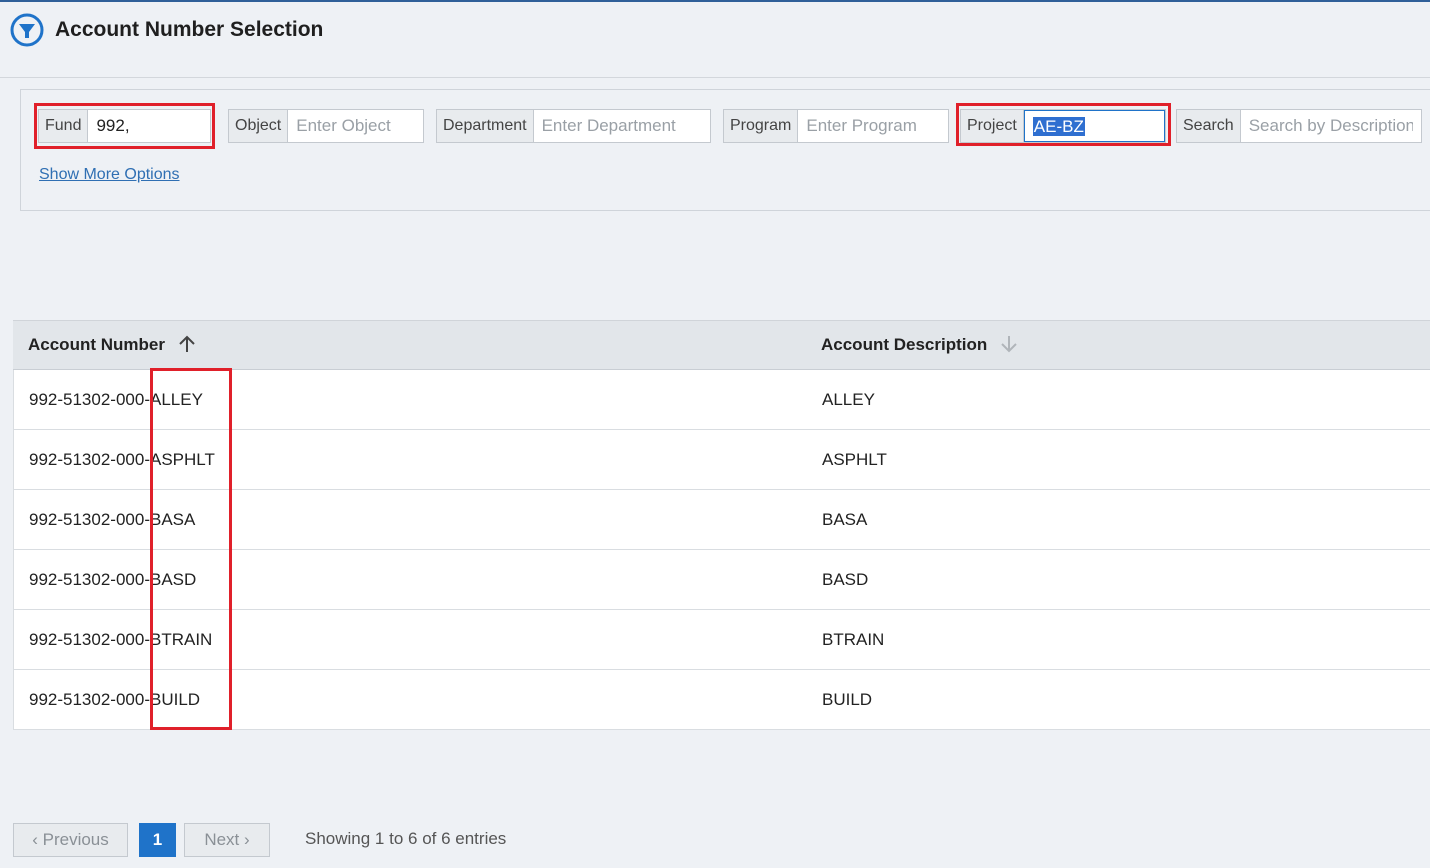 Image resolution: width=1430 pixels, height=868 pixels. Describe the element at coordinates (854, 459) in the screenshot. I see `account-description-cell: ASPHLT` at that location.